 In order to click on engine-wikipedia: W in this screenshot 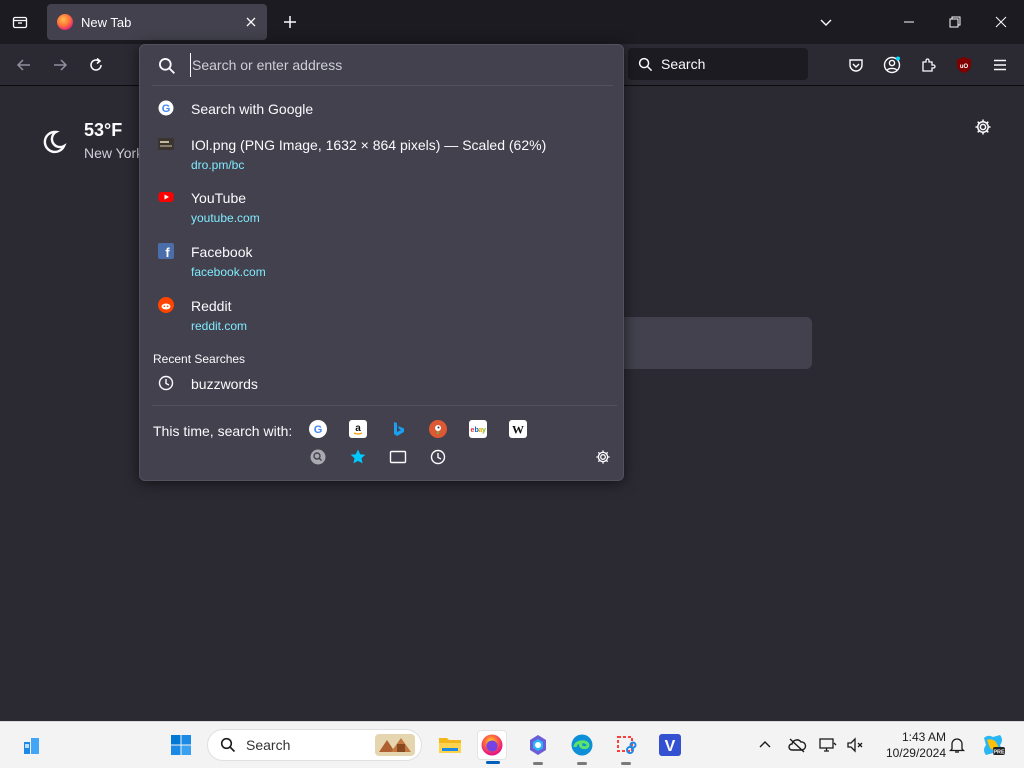, I will do `click(518, 429)`.